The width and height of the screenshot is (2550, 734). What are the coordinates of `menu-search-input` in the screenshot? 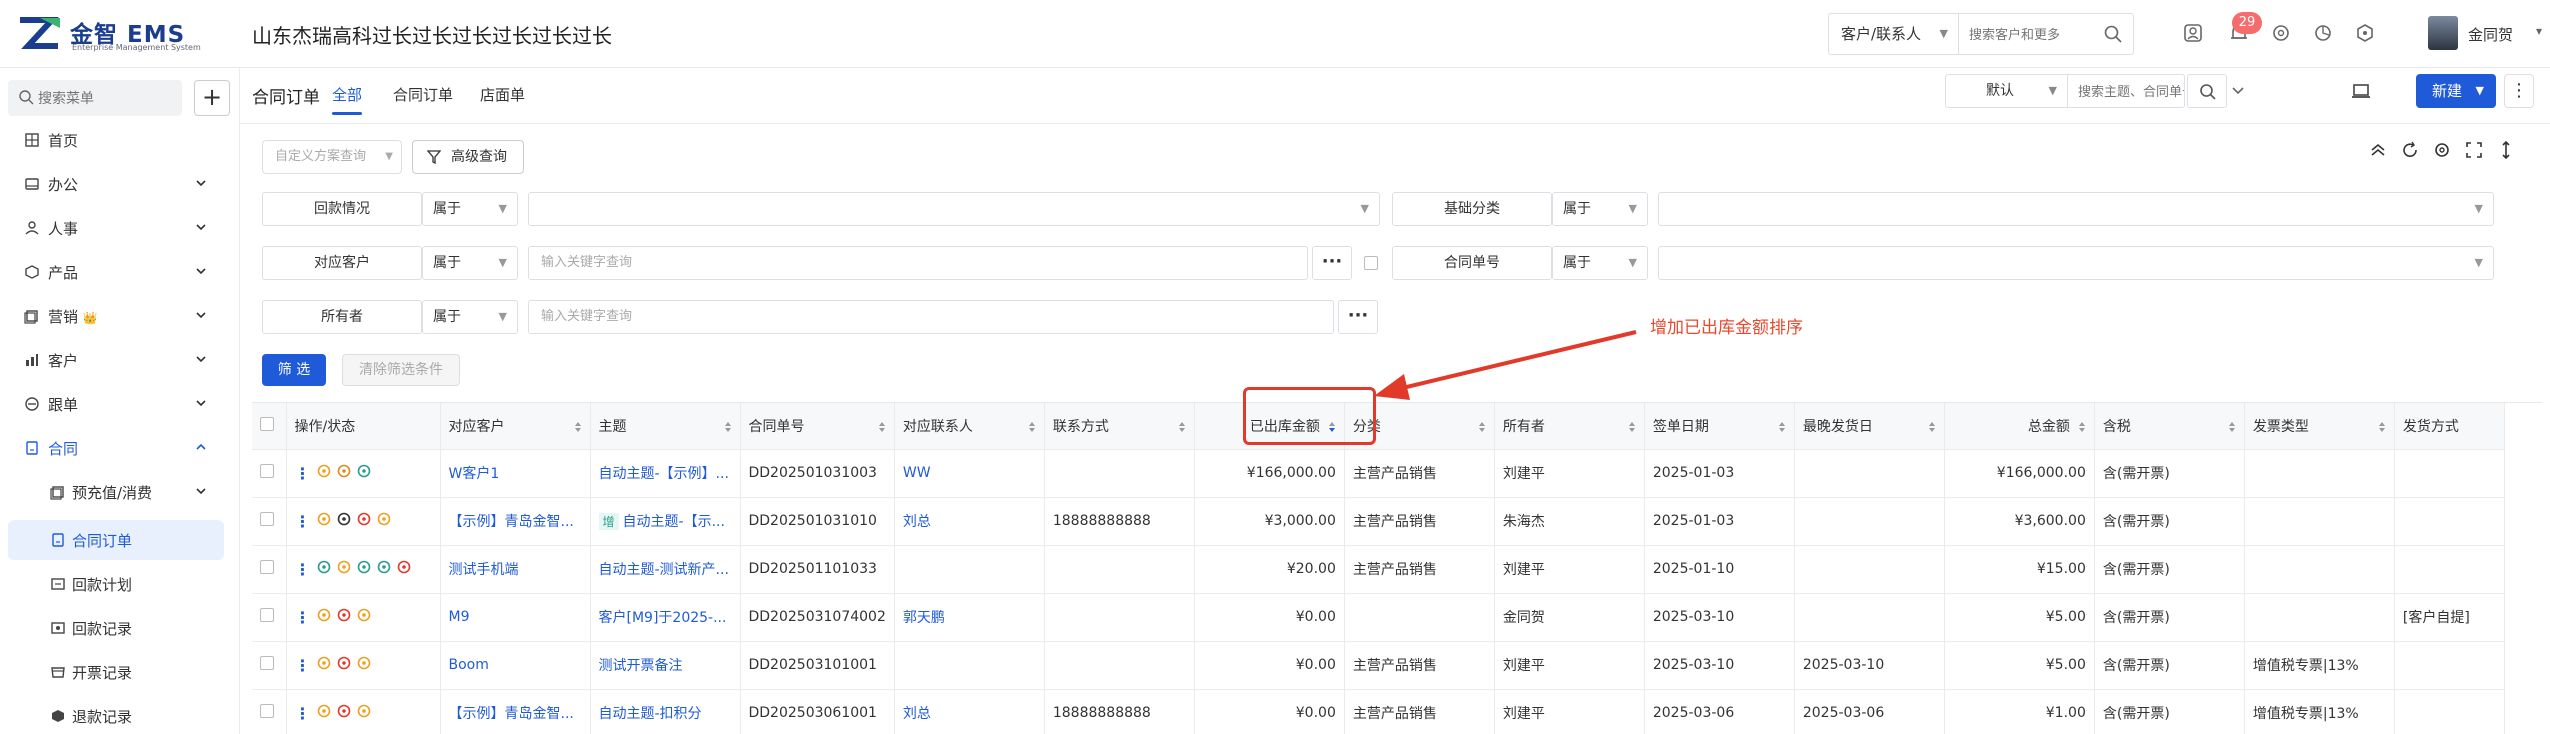 It's located at (108, 98).